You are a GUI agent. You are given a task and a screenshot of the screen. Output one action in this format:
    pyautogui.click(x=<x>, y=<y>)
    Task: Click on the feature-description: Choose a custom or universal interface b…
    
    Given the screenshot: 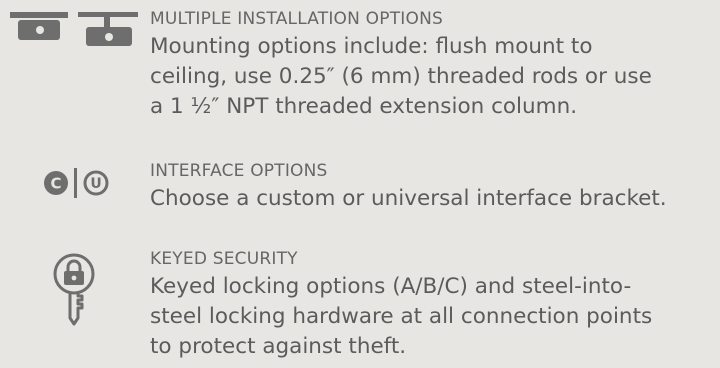 What is the action you would take?
    pyautogui.click(x=435, y=199)
    